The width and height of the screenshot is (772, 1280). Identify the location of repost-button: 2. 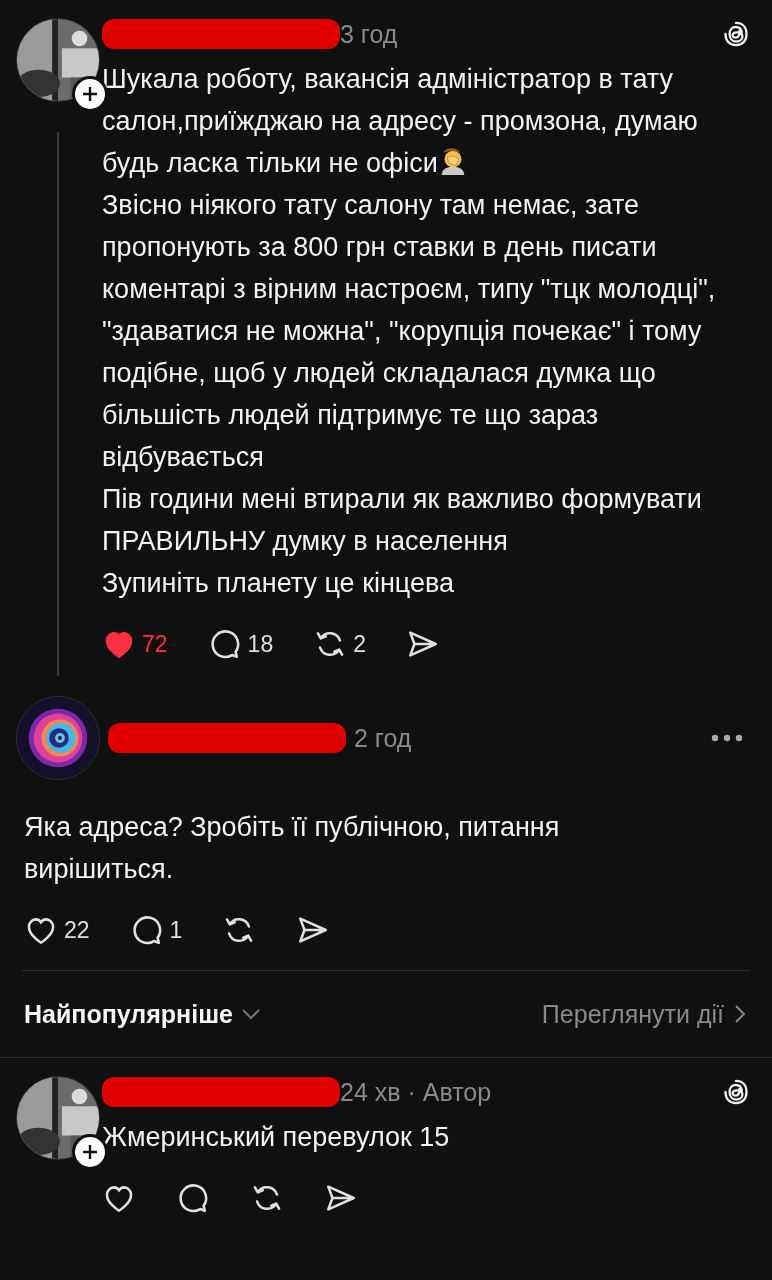
(339, 644).